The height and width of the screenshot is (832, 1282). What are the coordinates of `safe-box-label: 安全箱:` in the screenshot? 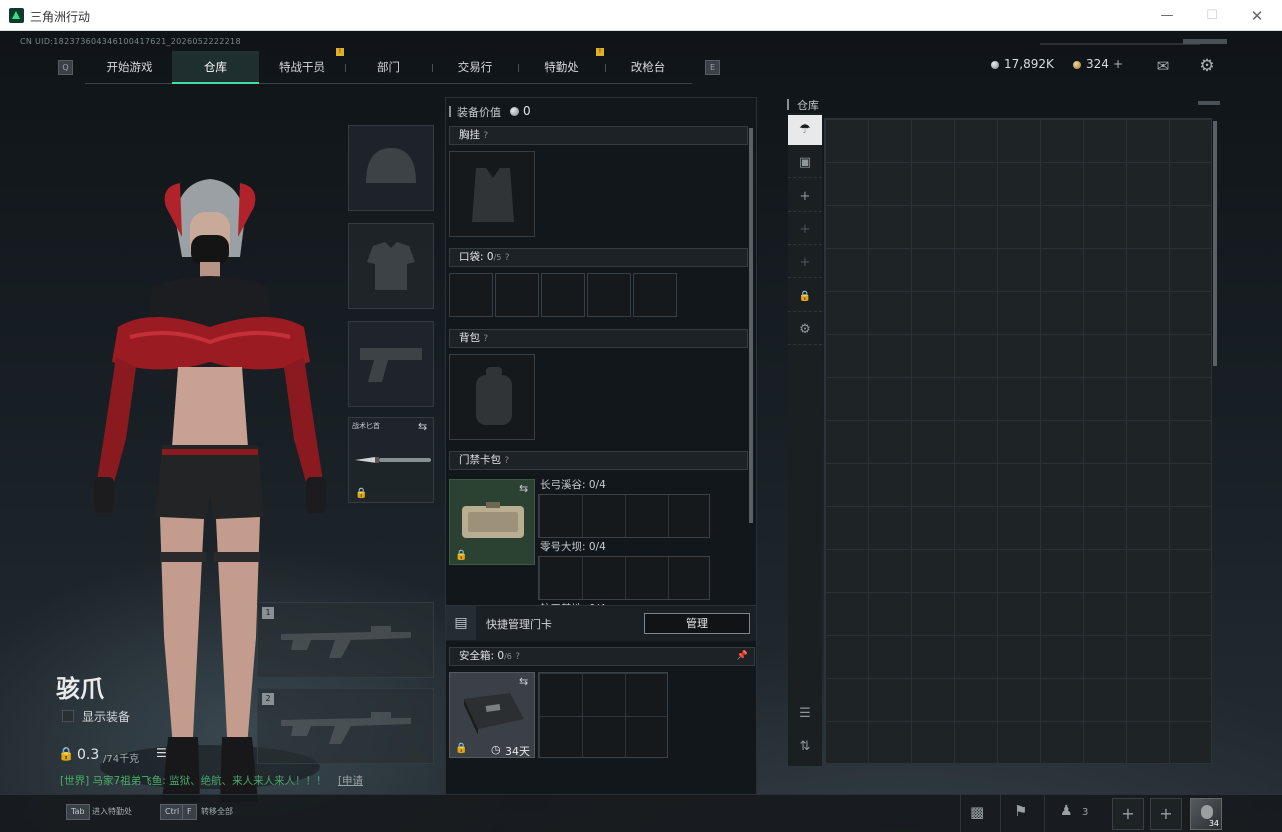 It's located at (477, 656).